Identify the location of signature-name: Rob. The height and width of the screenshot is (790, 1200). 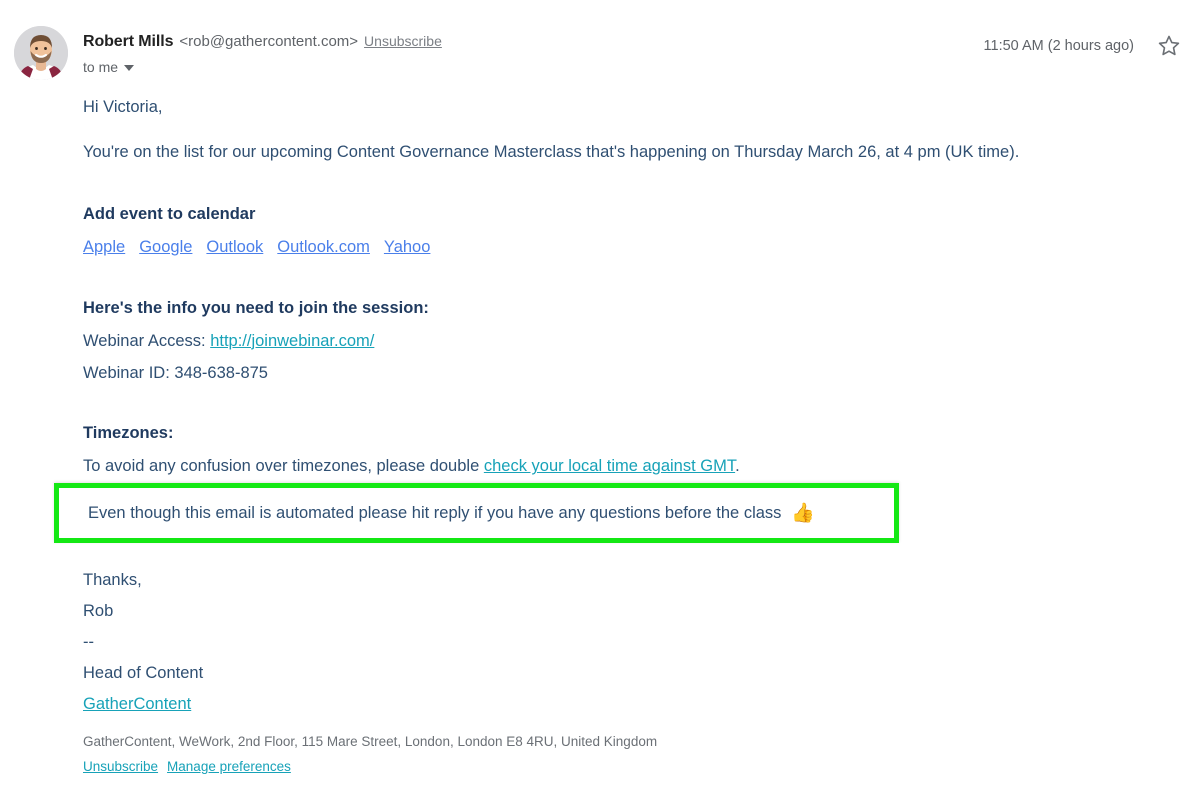
(98, 611).